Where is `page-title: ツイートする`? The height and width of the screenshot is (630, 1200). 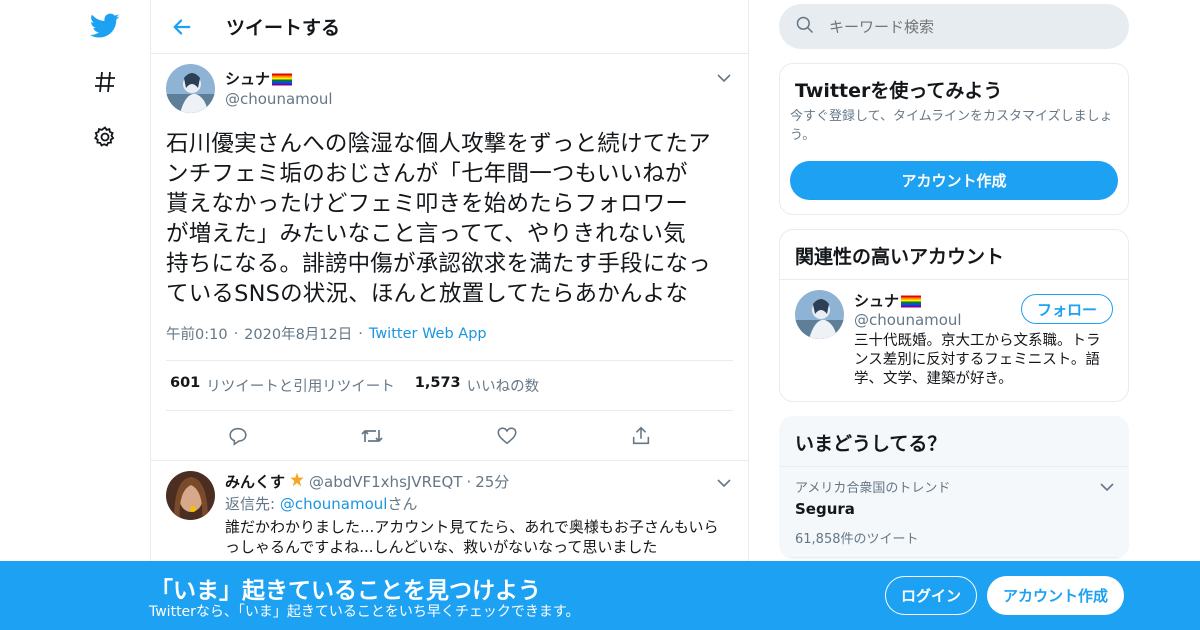 page-title: ツイートする is located at coordinates (283, 28).